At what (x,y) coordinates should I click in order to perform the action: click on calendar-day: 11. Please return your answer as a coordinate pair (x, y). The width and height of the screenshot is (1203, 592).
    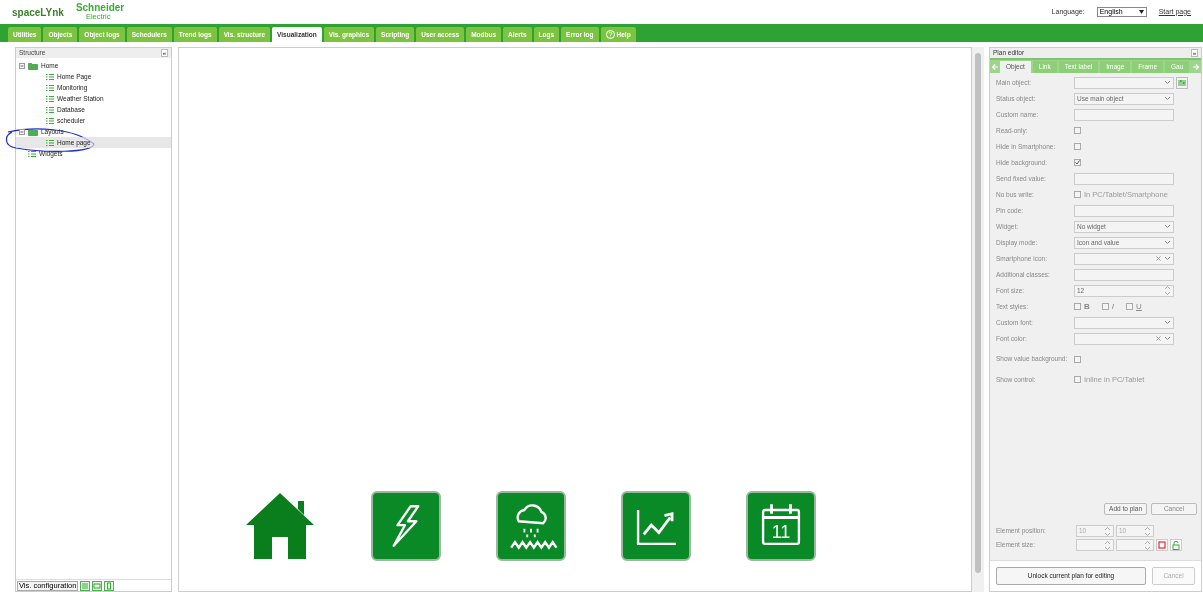
    Looking at the image, I should click on (781, 532).